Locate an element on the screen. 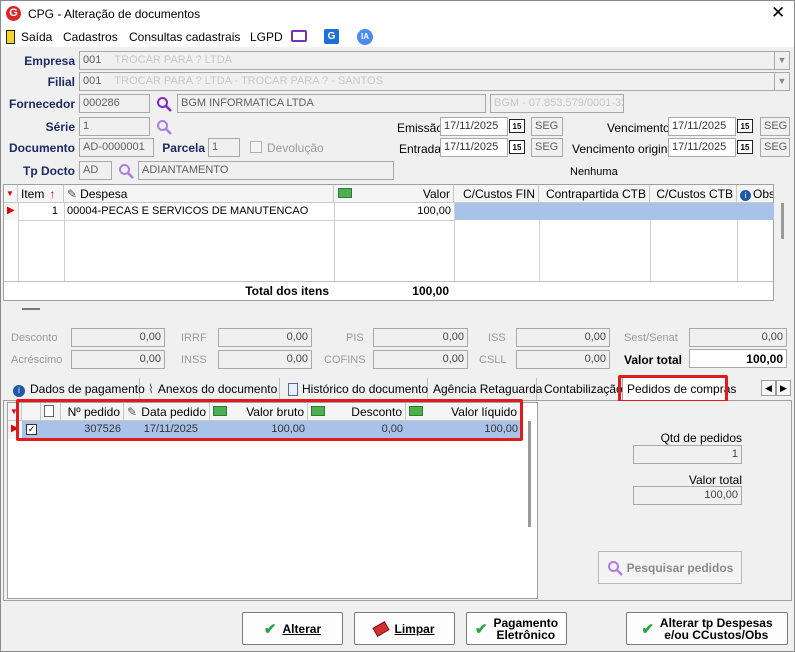  documento-field: AD-0000001 is located at coordinates (116, 147).